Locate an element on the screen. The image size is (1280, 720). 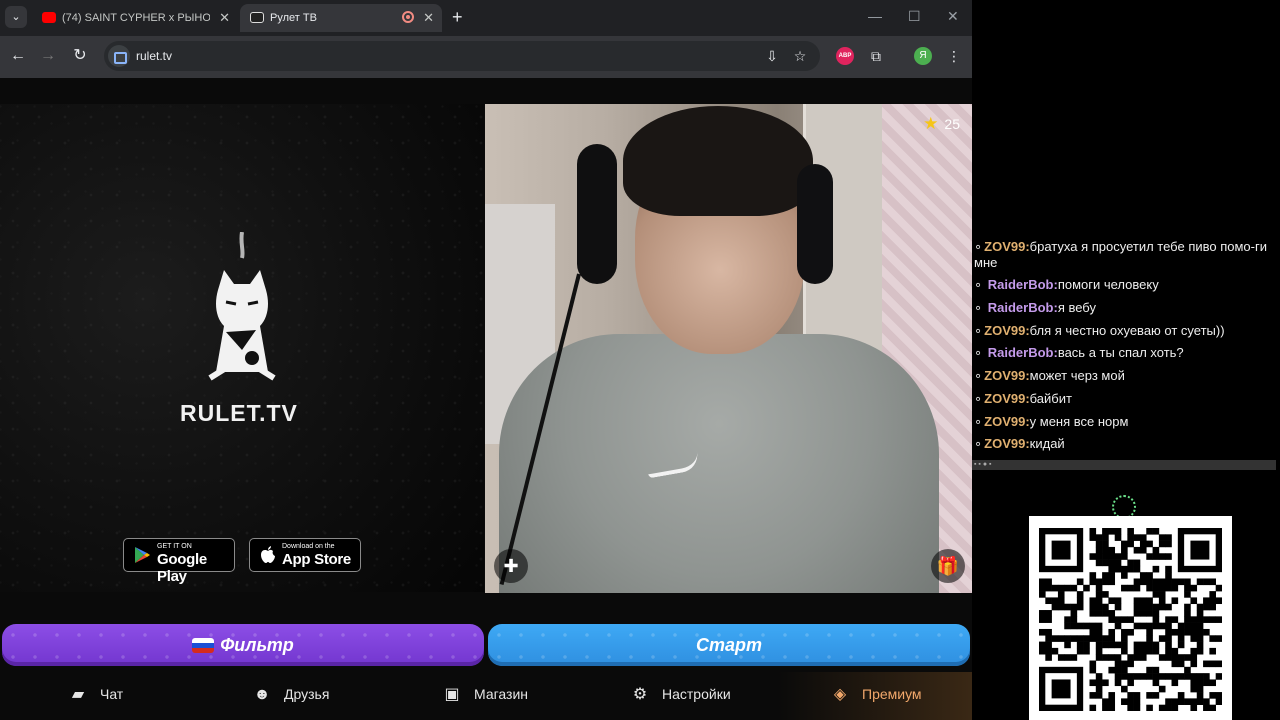
minimize-button: — is located at coordinates (875, 16).